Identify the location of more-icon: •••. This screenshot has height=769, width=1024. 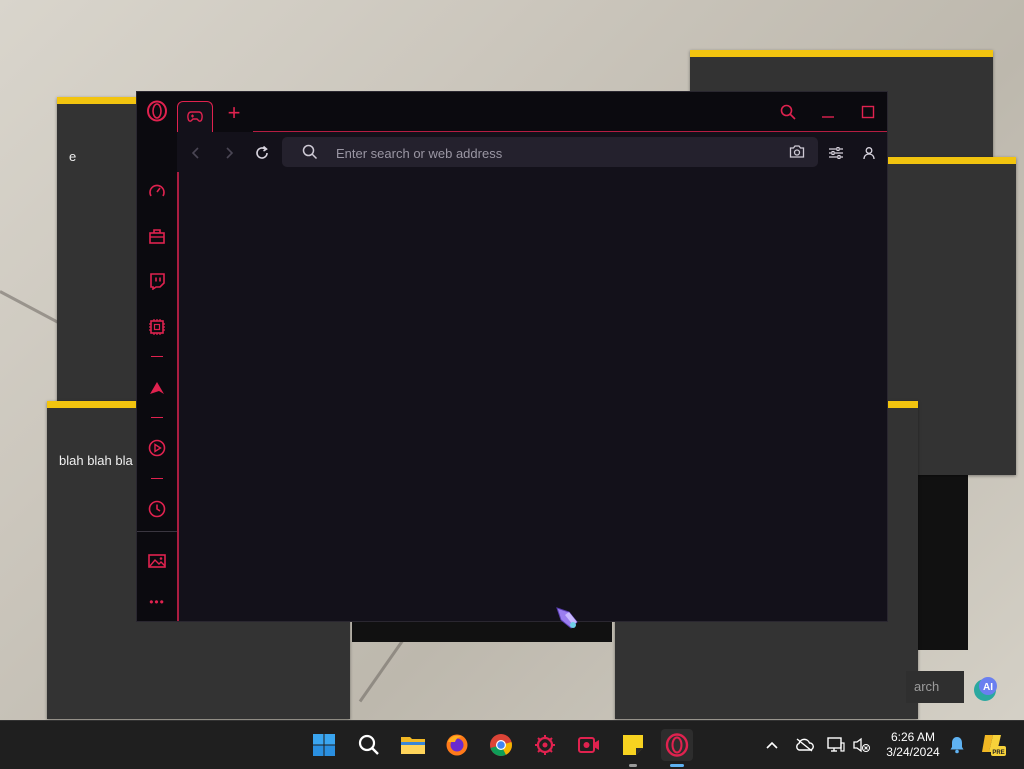
(157, 602).